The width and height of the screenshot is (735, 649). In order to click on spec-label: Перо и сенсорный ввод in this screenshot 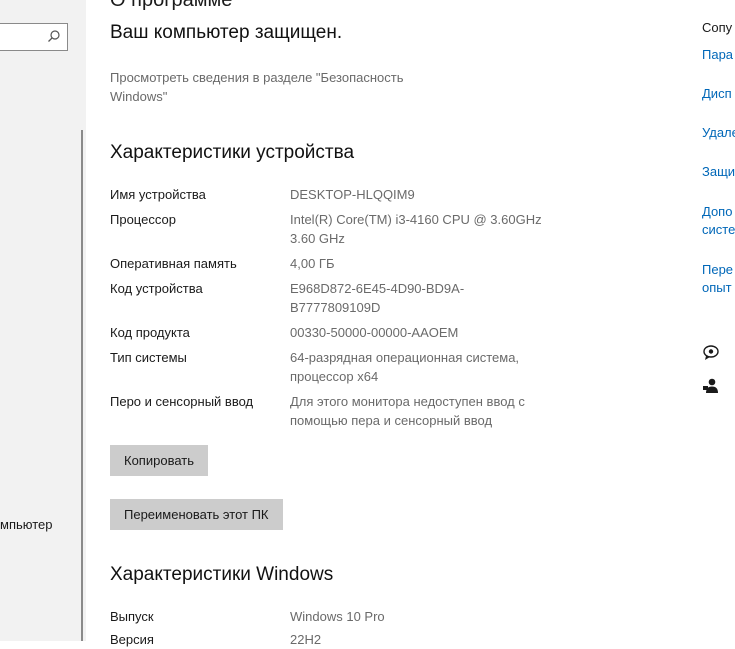, I will do `click(182, 401)`.